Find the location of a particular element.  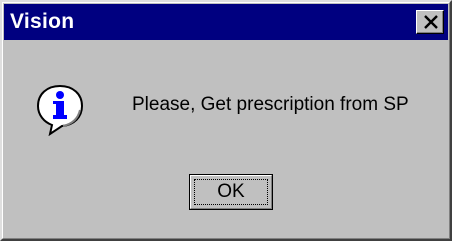

ok-button: OK is located at coordinates (231, 192).